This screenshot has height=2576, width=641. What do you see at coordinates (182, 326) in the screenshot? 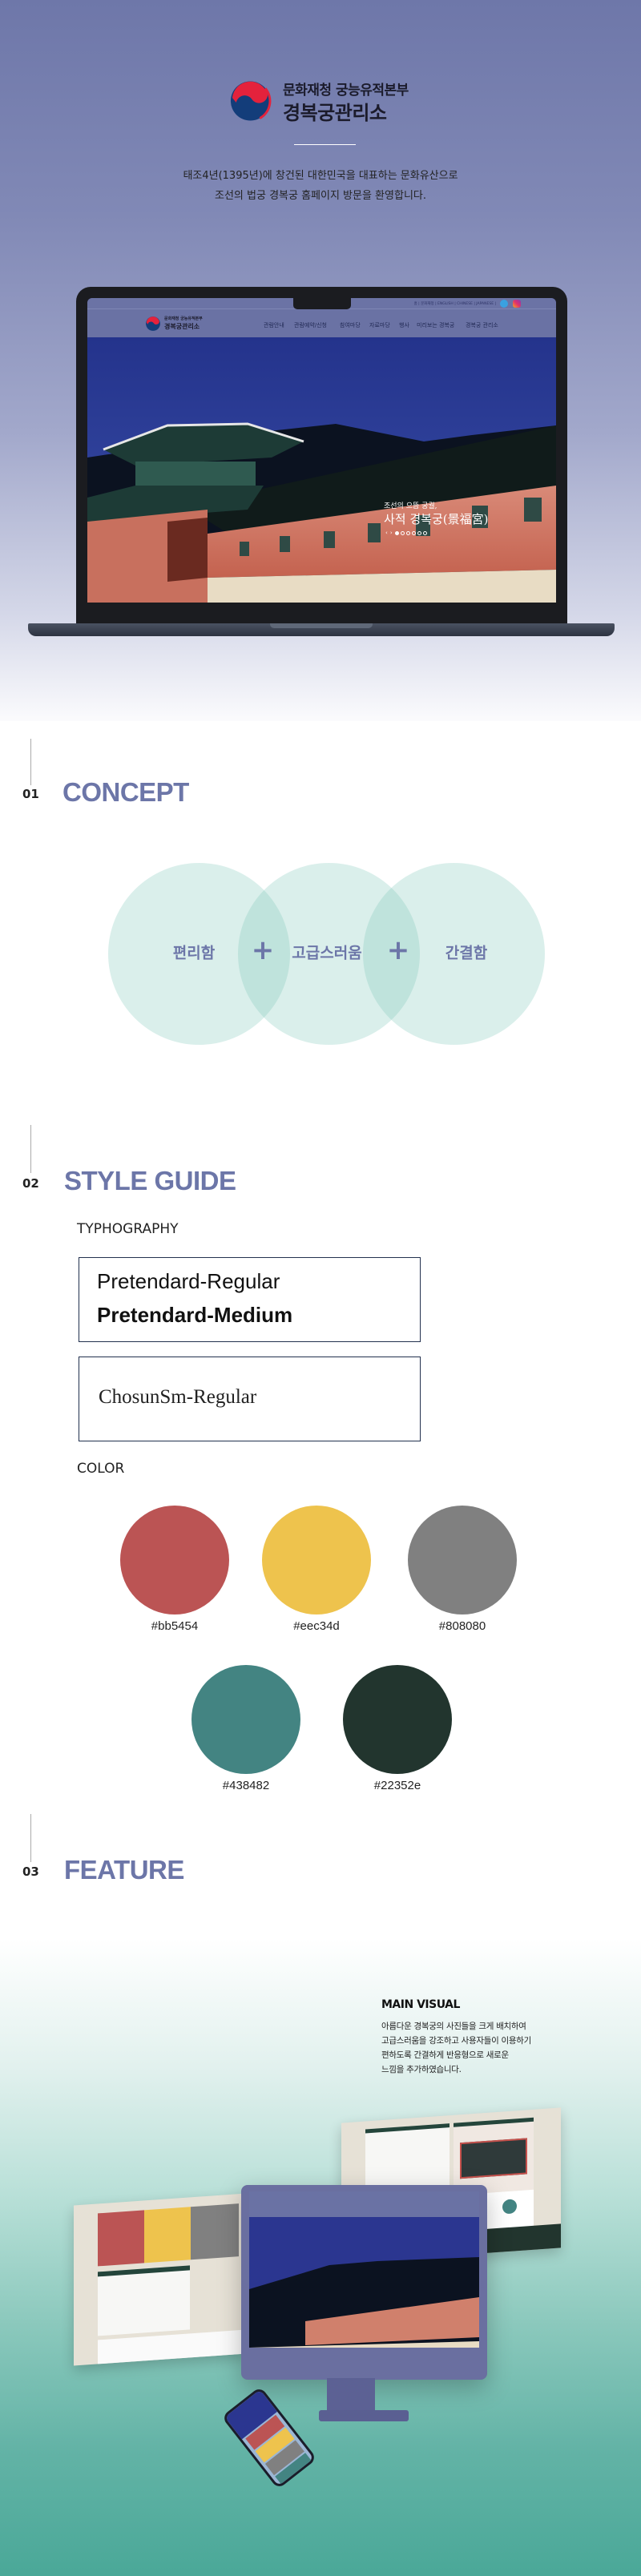
I see `site-logo-line2: 경복궁관리소` at bounding box center [182, 326].